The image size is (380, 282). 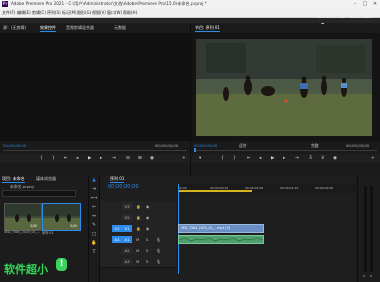 I want to click on menu-view: 视图(V), so click(x=99, y=12).